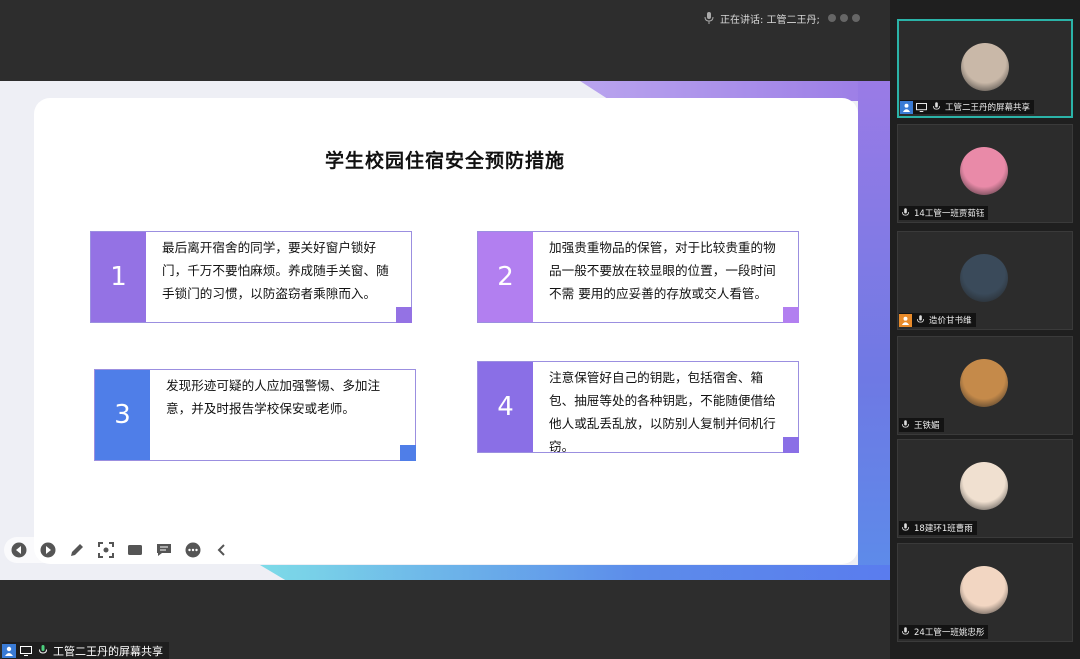 Image resolution: width=1080 pixels, height=659 pixels. Describe the element at coordinates (135, 550) in the screenshot. I see `camera-icon` at that location.